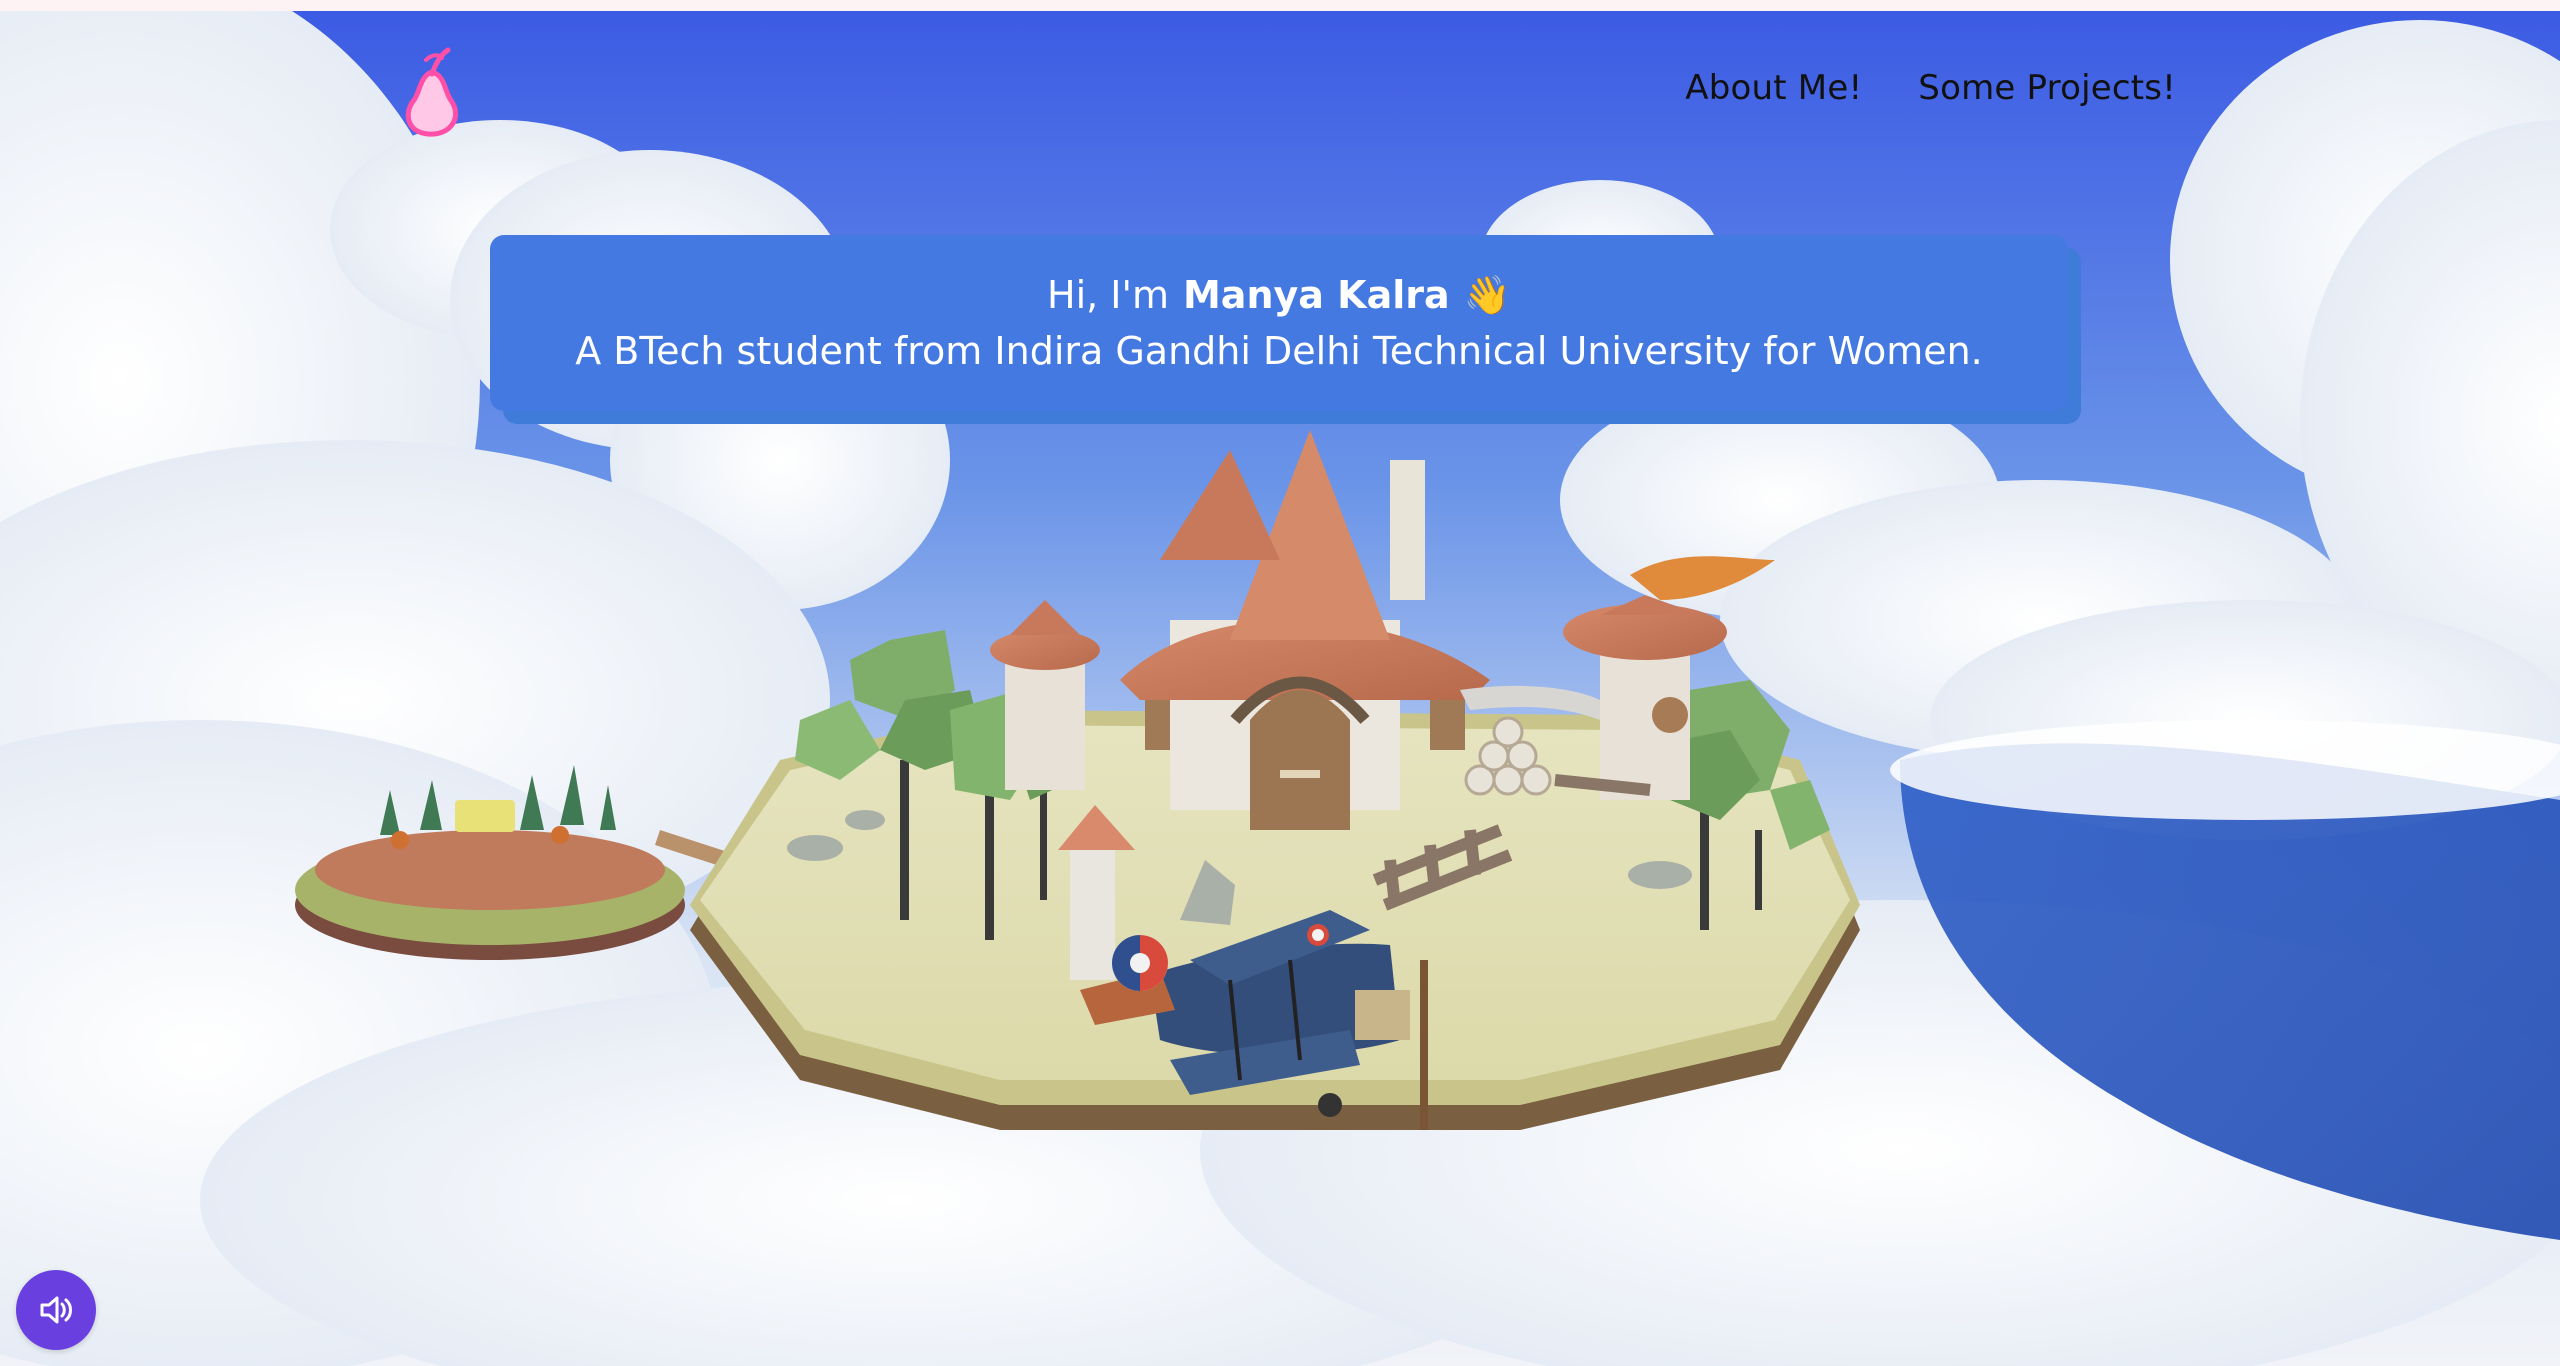 The width and height of the screenshot is (2560, 1366). What do you see at coordinates (1773, 88) in the screenshot?
I see `nav-link-about: About Me!` at bounding box center [1773, 88].